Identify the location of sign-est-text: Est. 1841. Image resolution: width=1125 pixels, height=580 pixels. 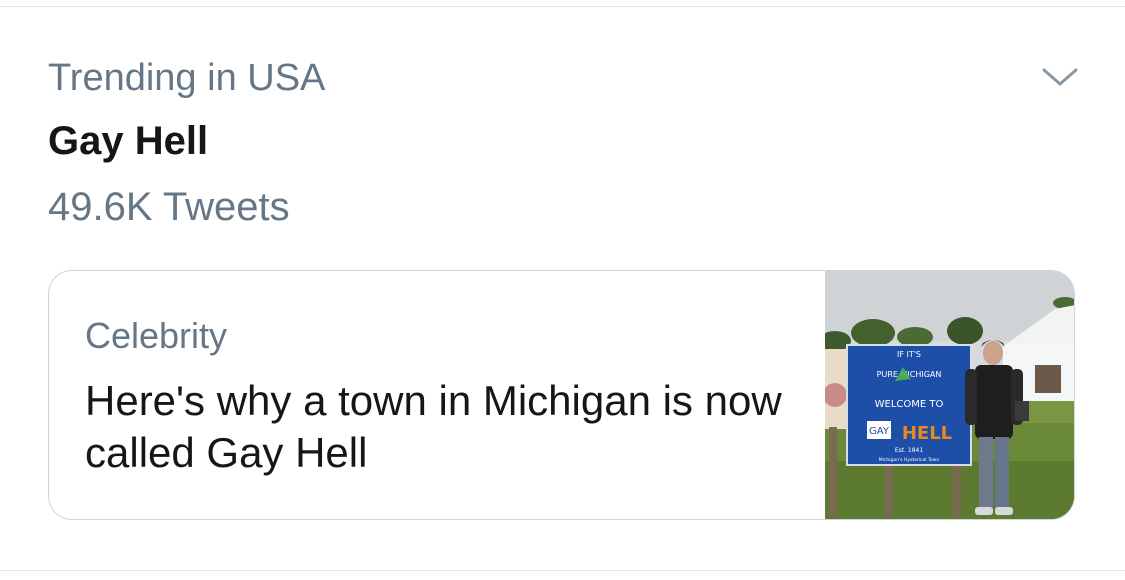
(909, 450).